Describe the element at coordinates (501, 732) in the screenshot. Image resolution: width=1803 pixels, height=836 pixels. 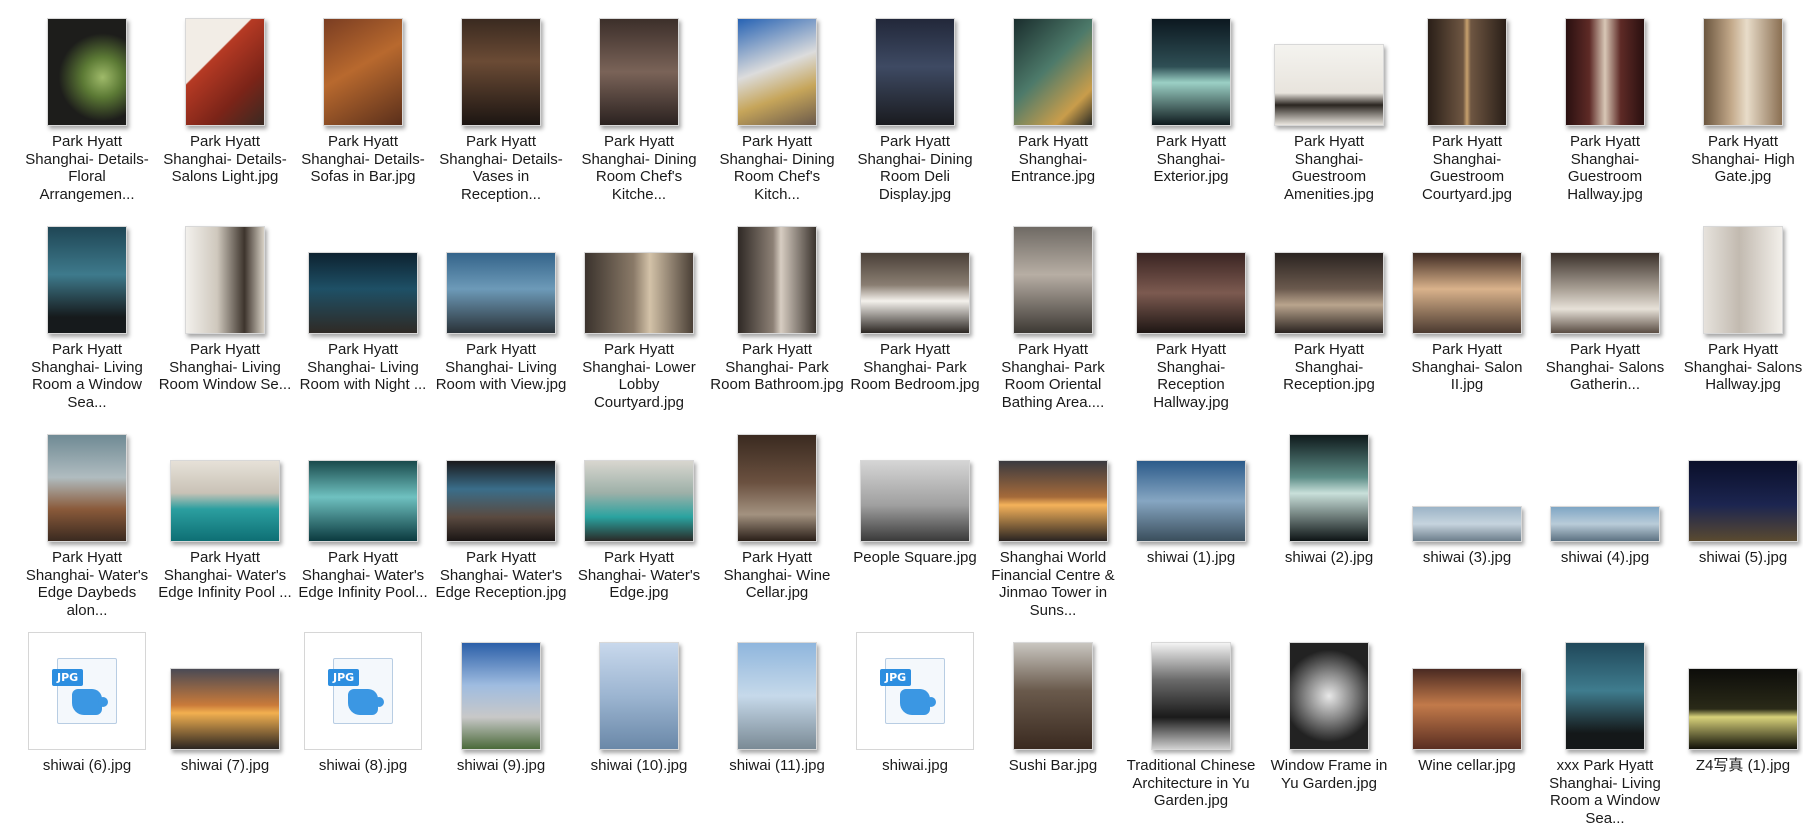
I see `file-item: shiwai (9).jpg` at that location.